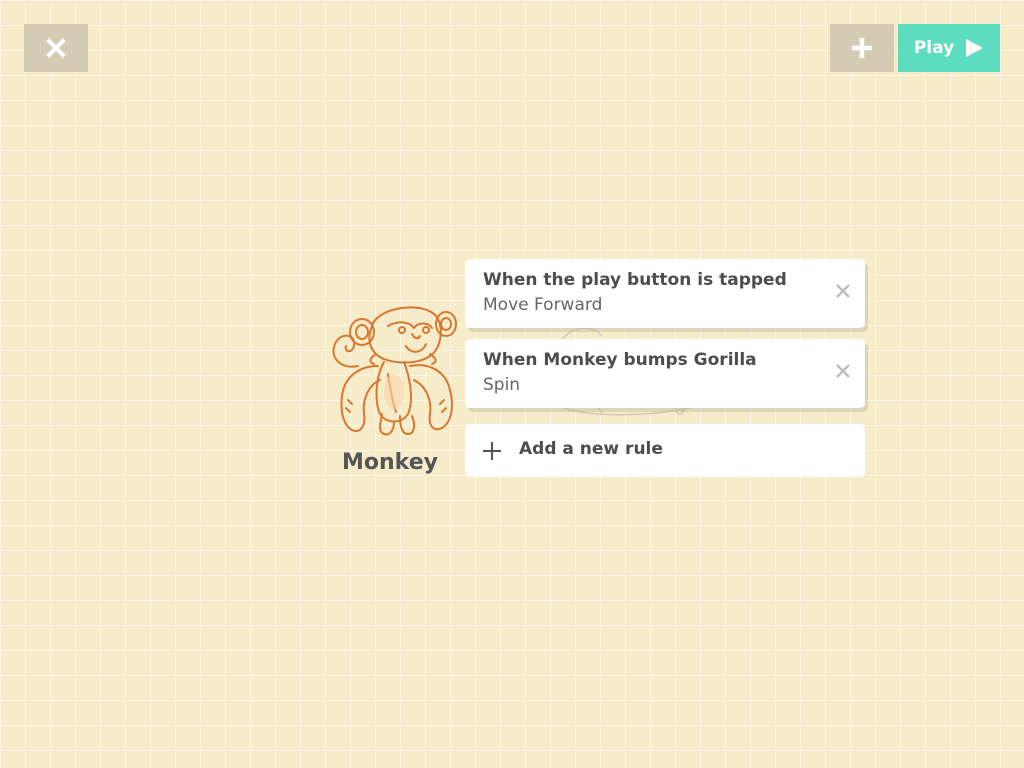 The image size is (1024, 768). I want to click on character-name: Monkey, so click(390, 462).